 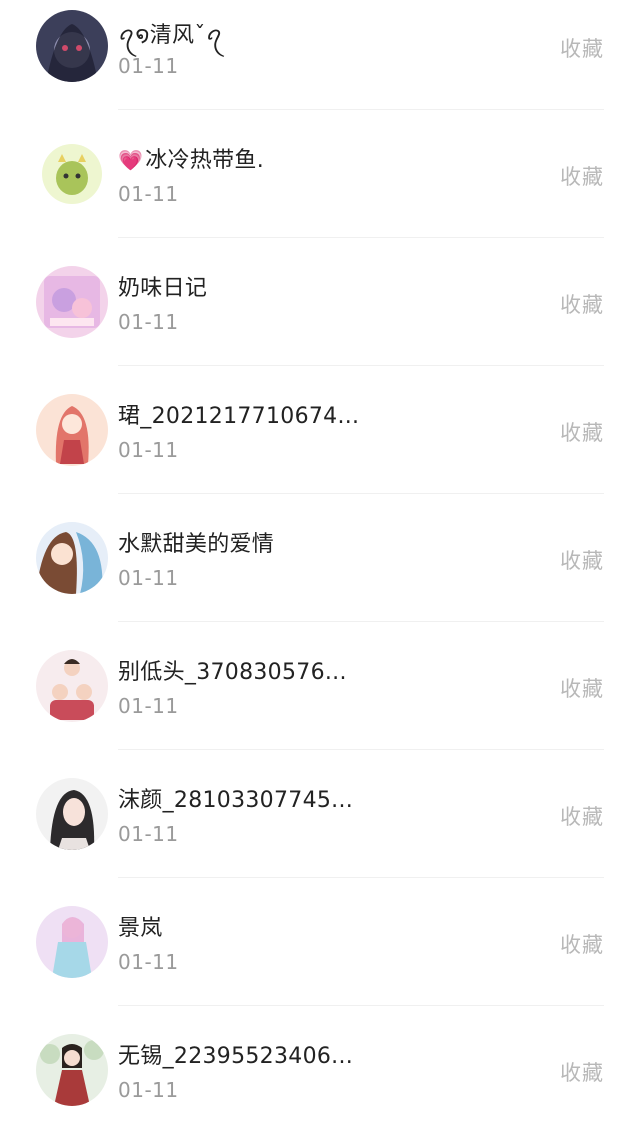 What do you see at coordinates (131, 160) in the screenshot?
I see `heart-icon: 💗` at bounding box center [131, 160].